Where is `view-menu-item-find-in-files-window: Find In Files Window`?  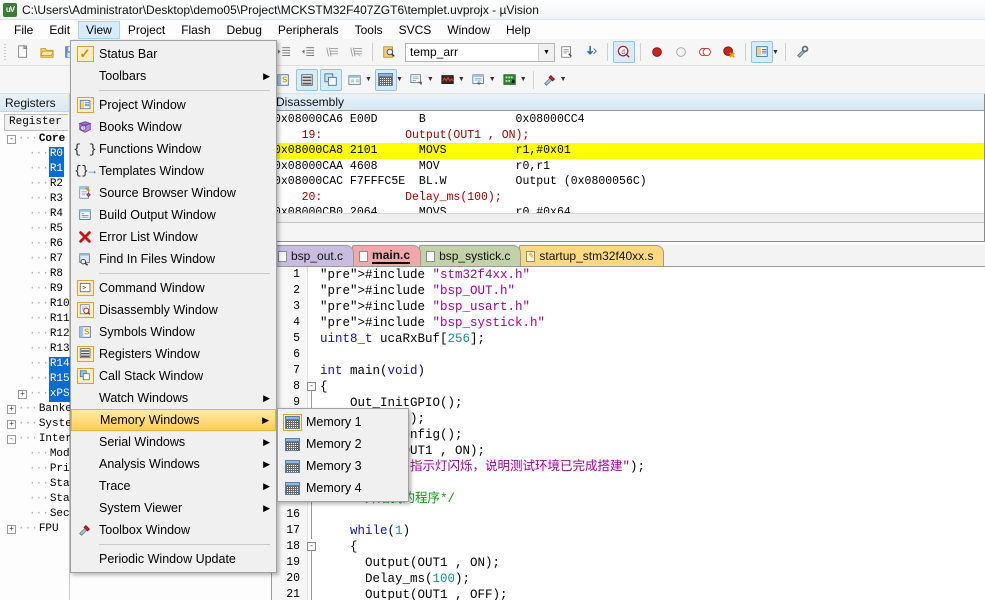 view-menu-item-find-in-files-window: Find In Files Window is located at coordinates (173, 259).